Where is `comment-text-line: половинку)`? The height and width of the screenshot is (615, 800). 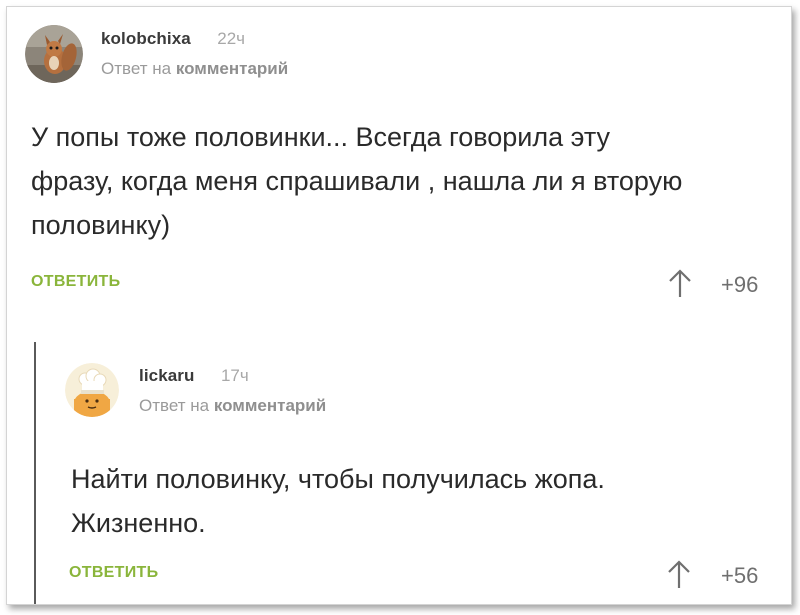 comment-text-line: половинку) is located at coordinates (101, 225).